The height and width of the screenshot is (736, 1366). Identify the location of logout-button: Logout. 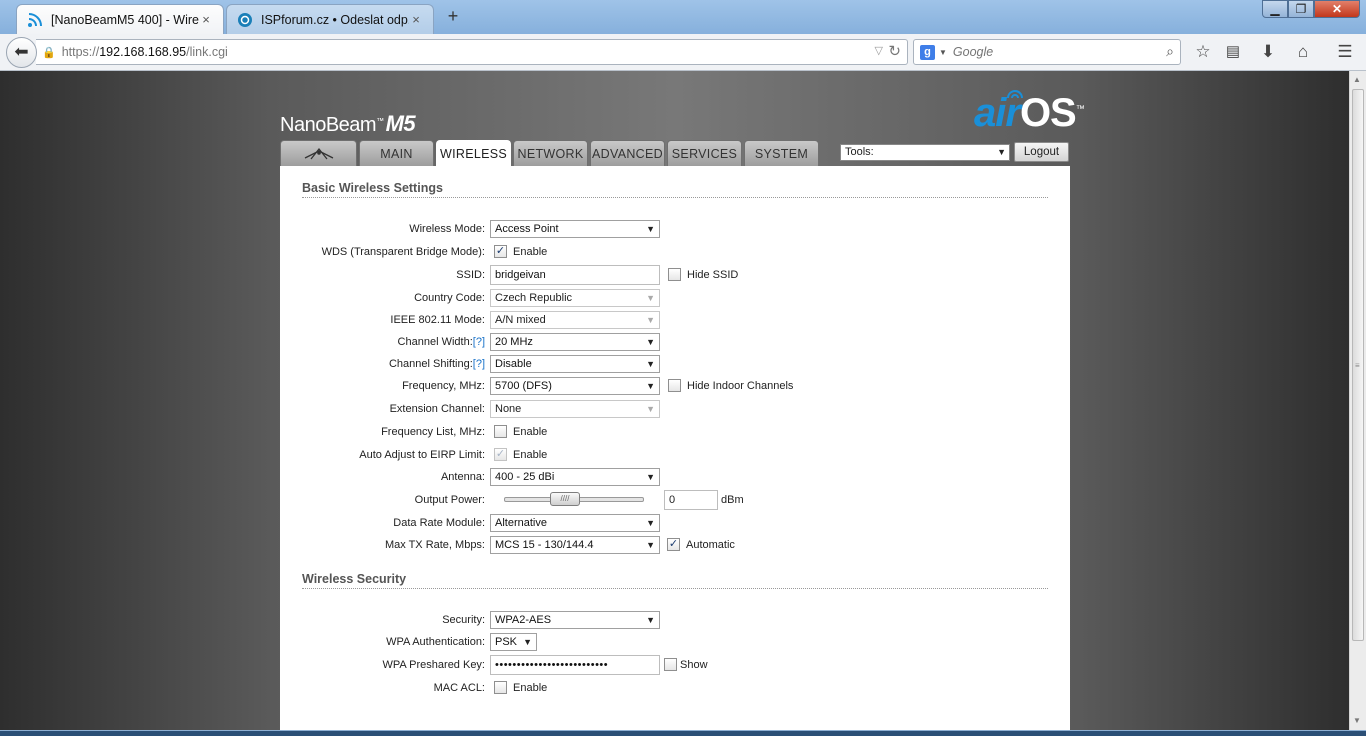
(1041, 152).